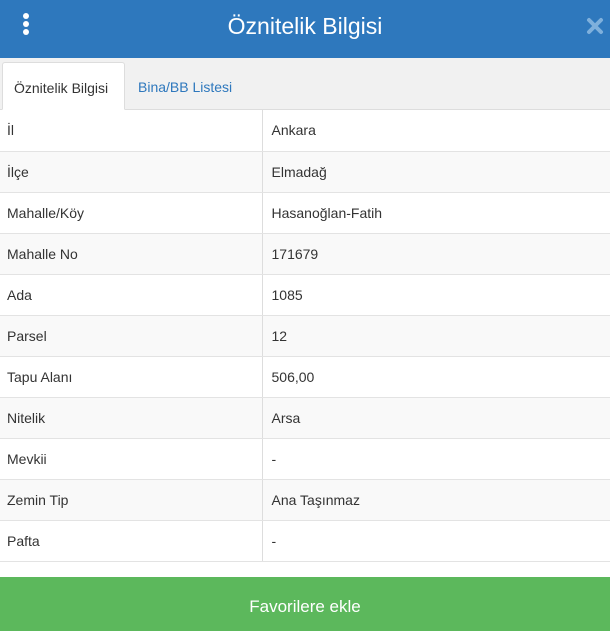 Image resolution: width=610 pixels, height=631 pixels. I want to click on add-to-favorites-button: Favorilere ekle, so click(305, 604).